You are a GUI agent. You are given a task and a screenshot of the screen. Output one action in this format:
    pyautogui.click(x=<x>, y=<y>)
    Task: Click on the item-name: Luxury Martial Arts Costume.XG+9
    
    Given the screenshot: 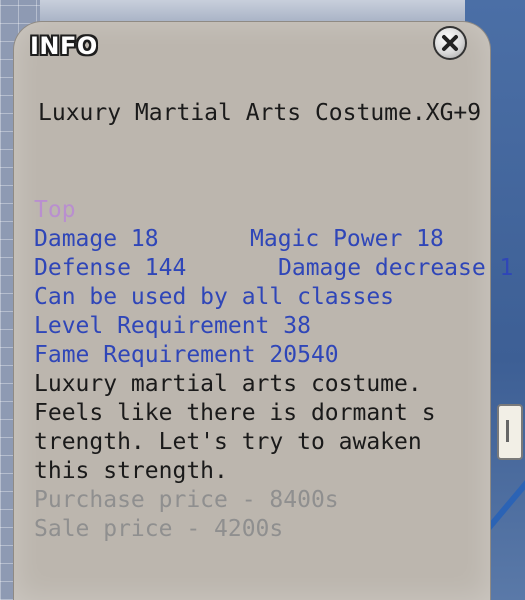 What is the action you would take?
    pyautogui.click(x=260, y=113)
    